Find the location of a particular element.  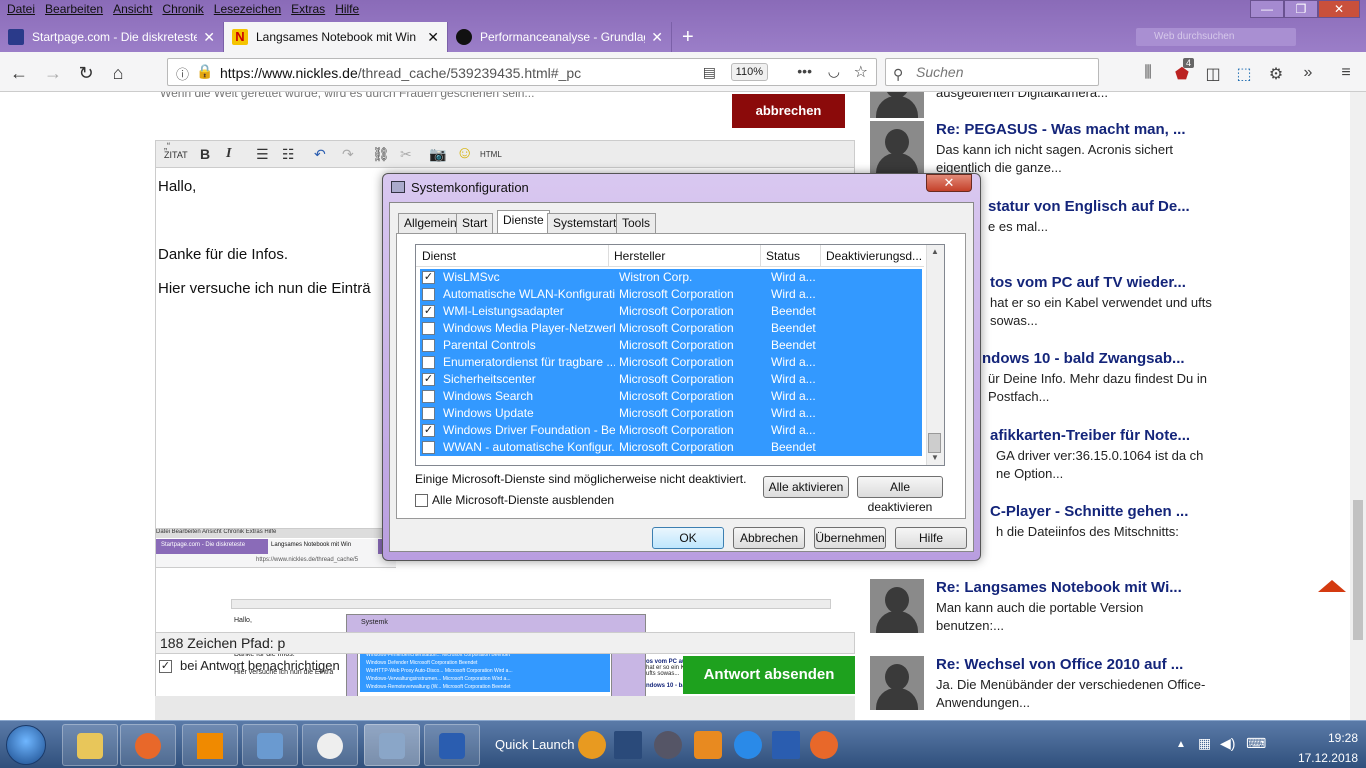

language-icon: ⌨ is located at coordinates (1256, 743).